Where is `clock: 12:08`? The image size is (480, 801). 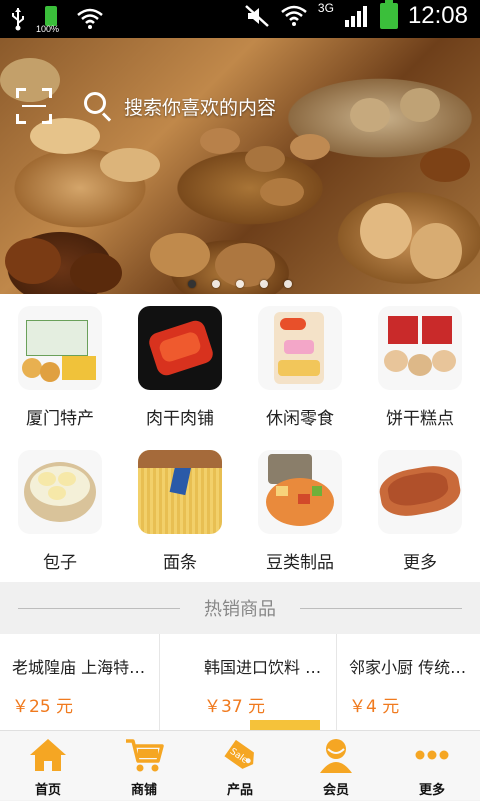 clock: 12:08 is located at coordinates (437, 15).